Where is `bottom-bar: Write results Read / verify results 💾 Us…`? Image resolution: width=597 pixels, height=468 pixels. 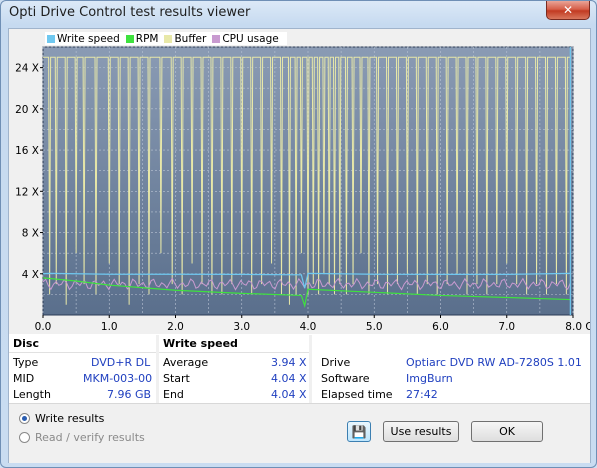
bottom-bar: Write results Read / verify results 💾 Us… is located at coordinates (299, 433).